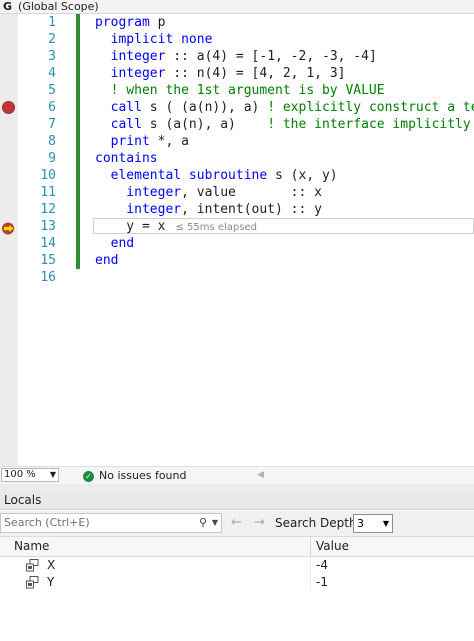 This screenshot has width=474, height=641. What do you see at coordinates (237, 22) in the screenshot?
I see `code-line: 1 program p` at bounding box center [237, 22].